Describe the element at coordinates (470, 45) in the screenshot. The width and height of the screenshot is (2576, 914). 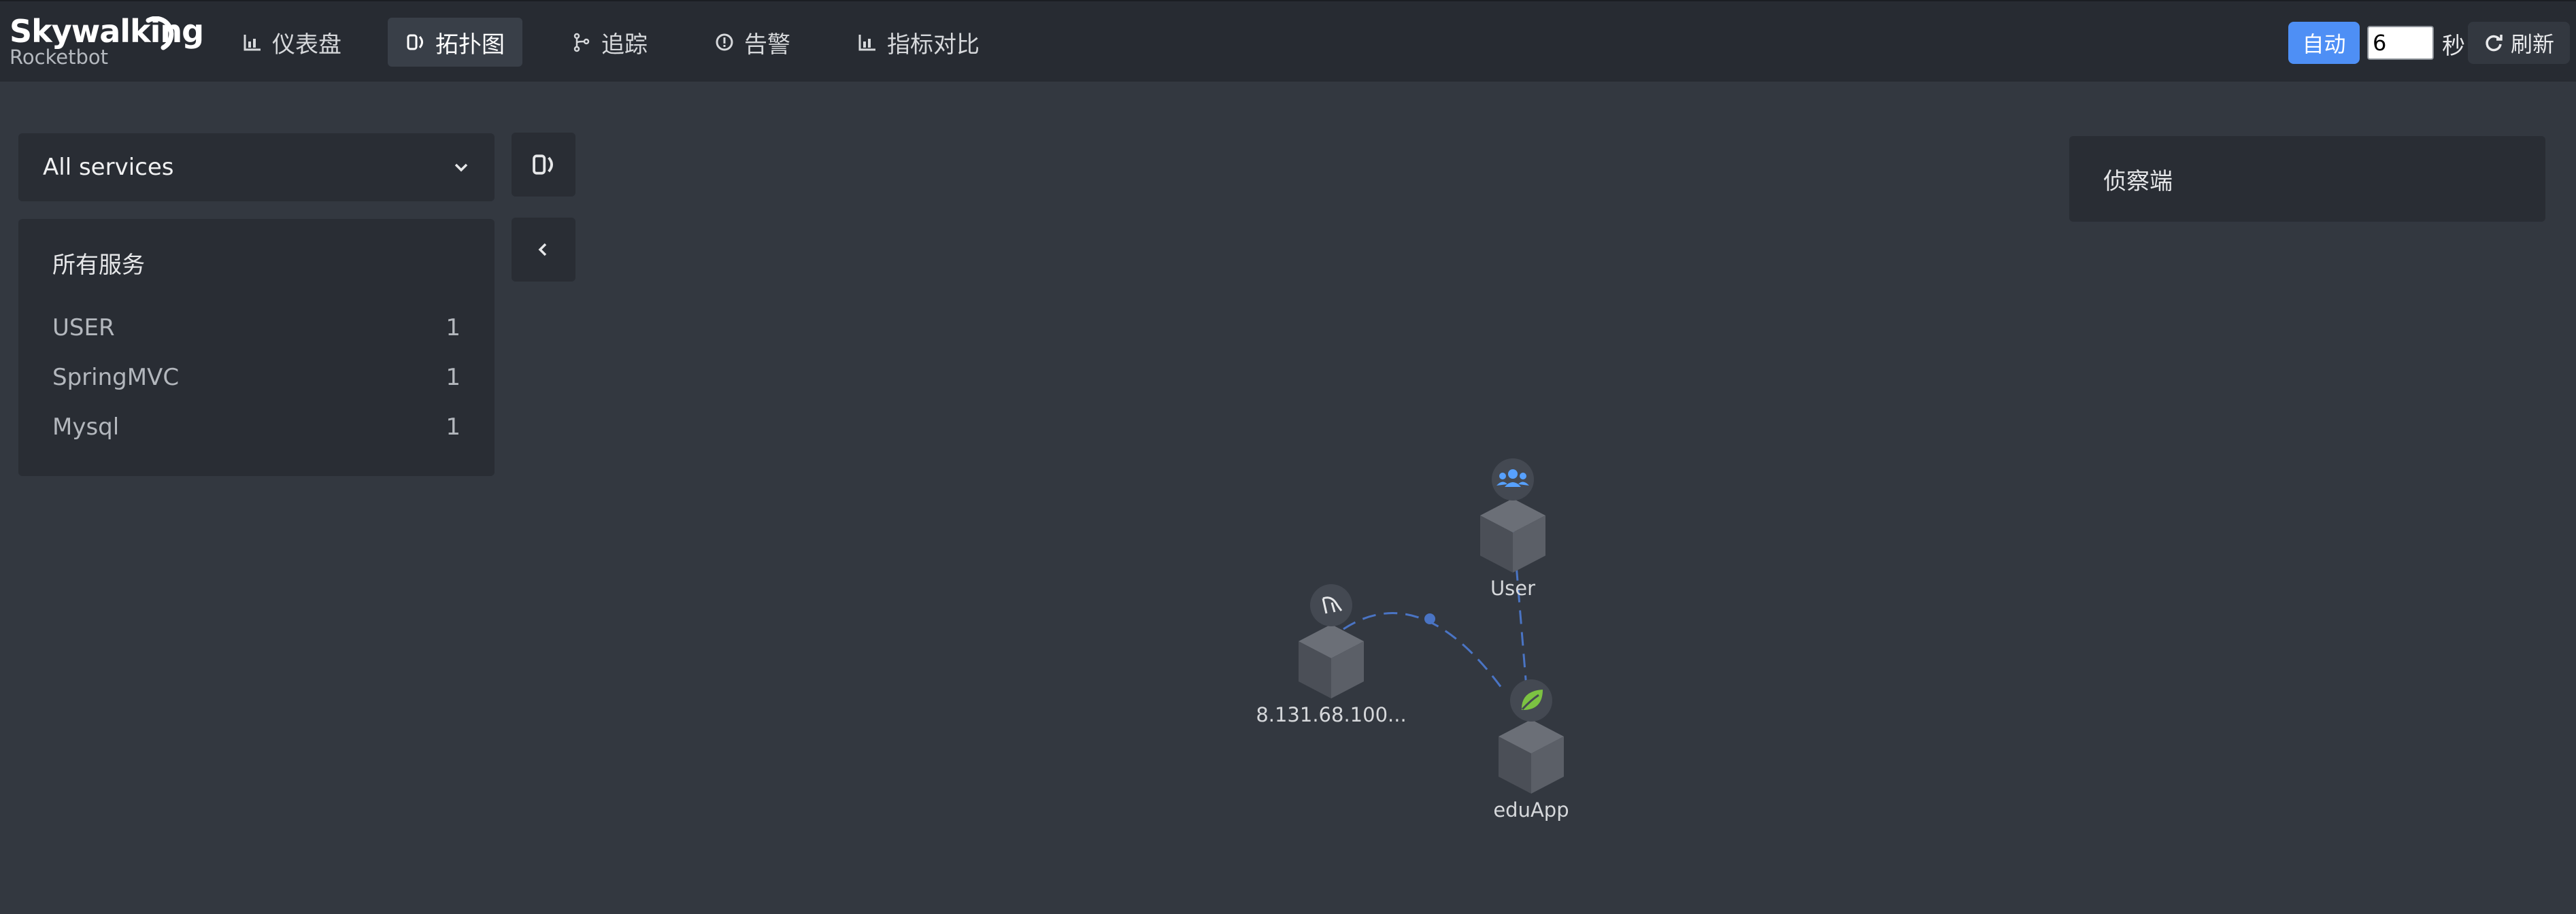
I see `nav-topology-label: 拓扑图` at that location.